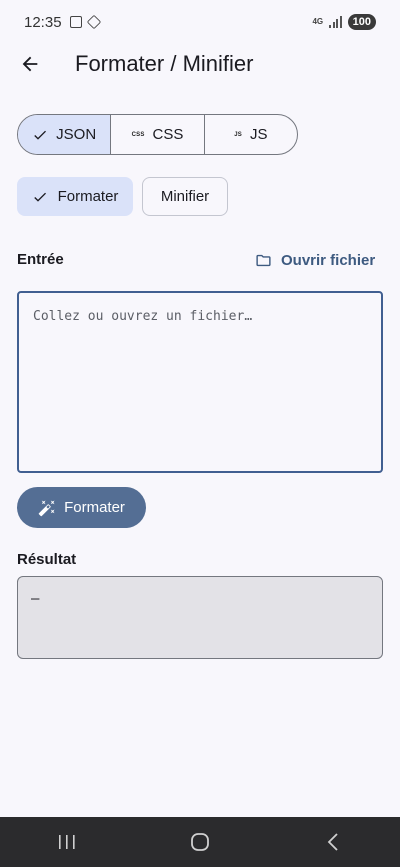  I want to click on result-value: —, so click(35, 599).